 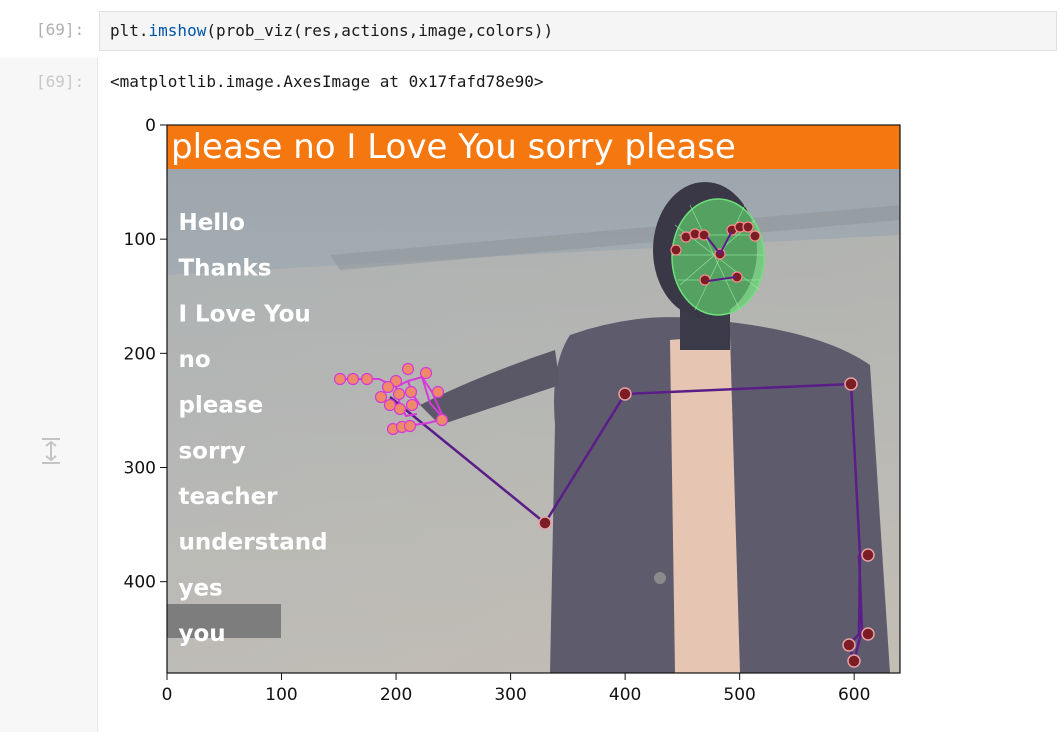 What do you see at coordinates (49, 395) in the screenshot?
I see `output-gutter` at bounding box center [49, 395].